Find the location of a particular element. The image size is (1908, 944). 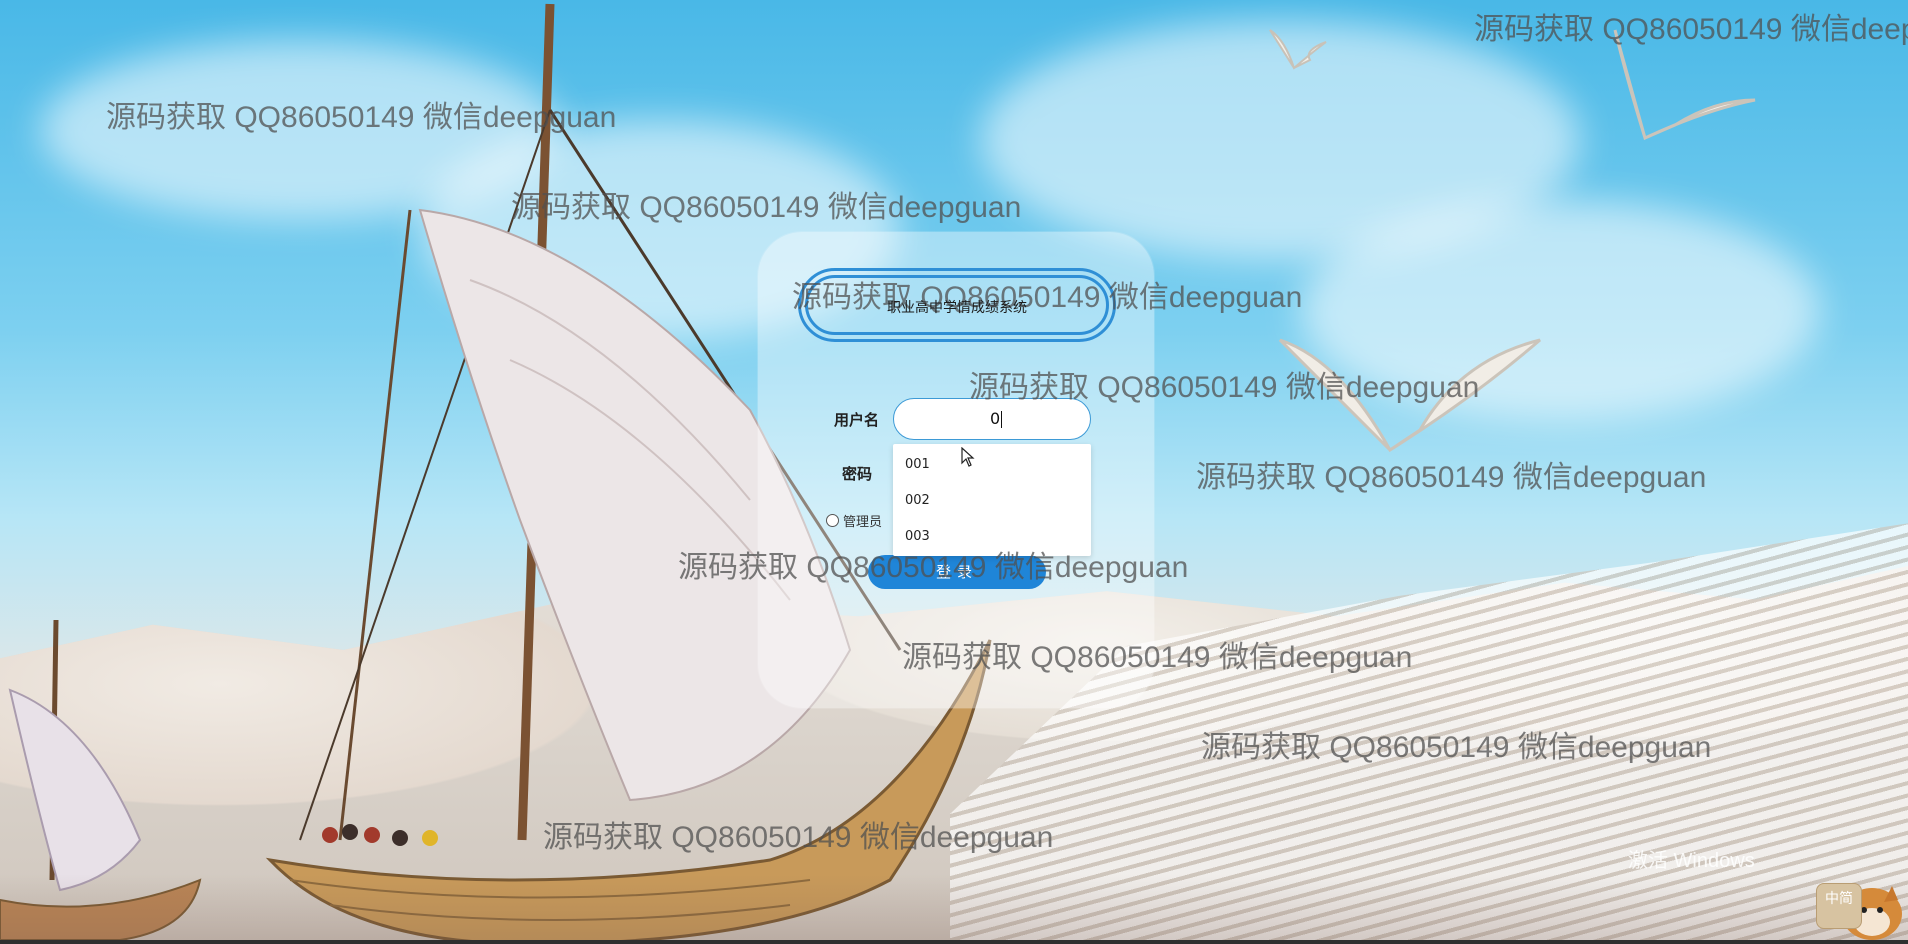

text-caret is located at coordinates (1002, 419).